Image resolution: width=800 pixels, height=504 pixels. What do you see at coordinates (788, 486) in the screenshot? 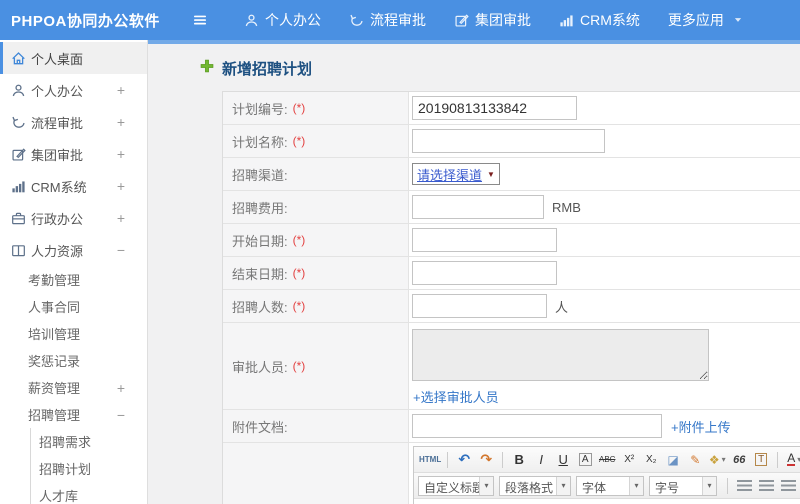
I see `editor-align-right-button` at bounding box center [788, 486].